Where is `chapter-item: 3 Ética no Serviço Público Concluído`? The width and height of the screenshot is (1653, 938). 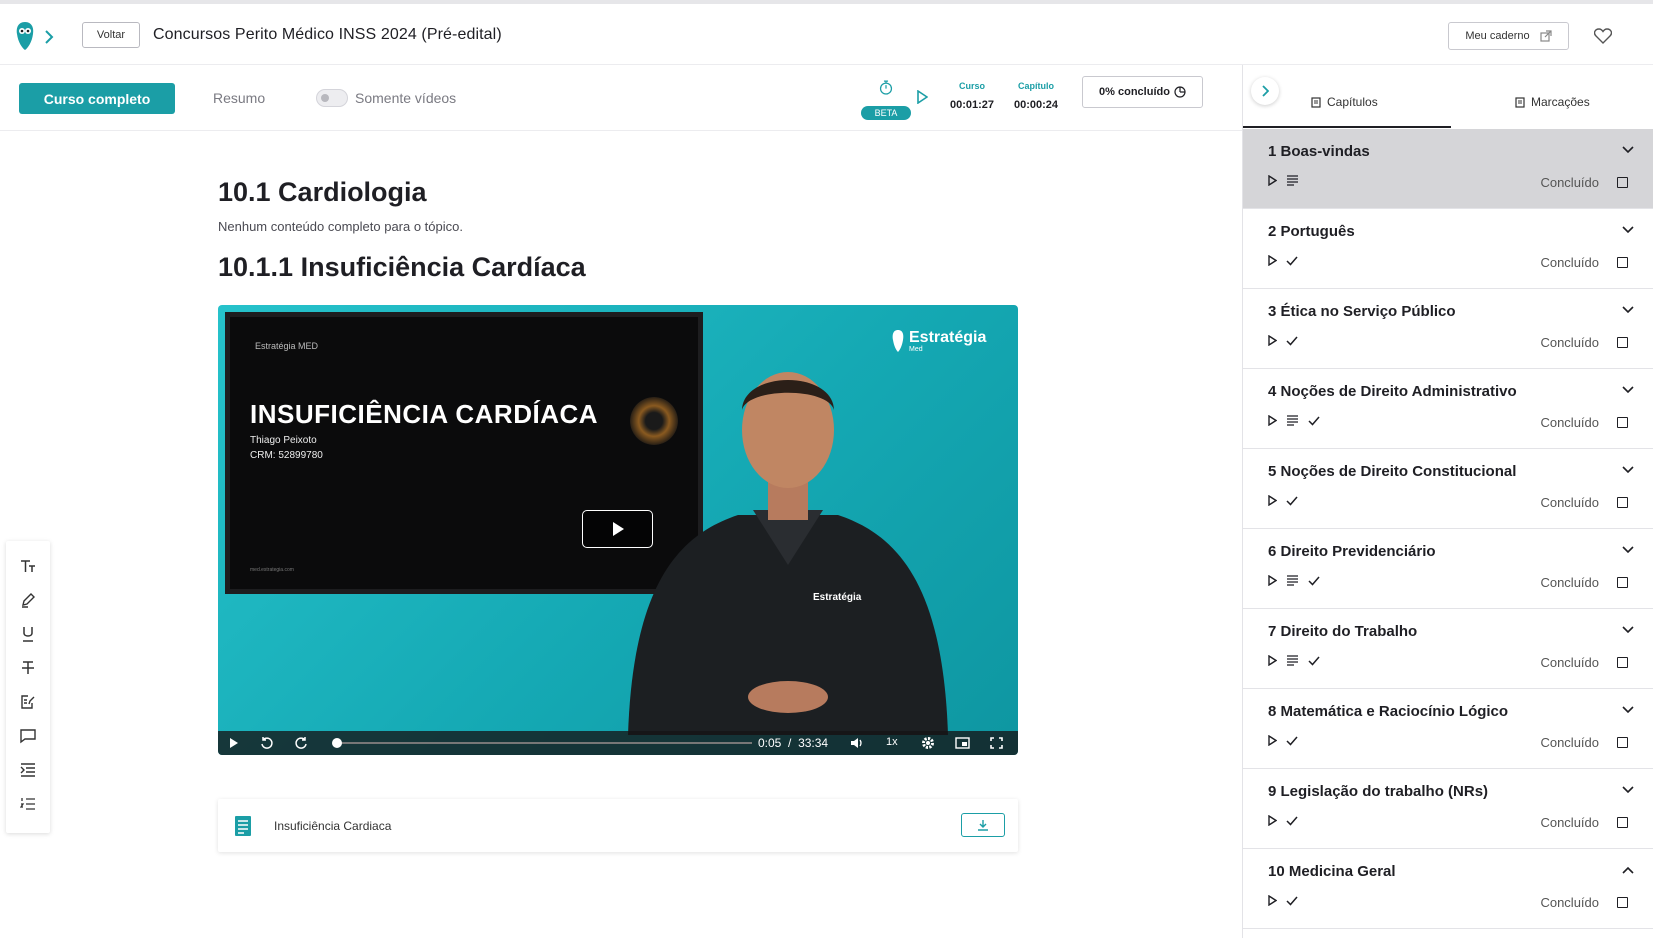
chapter-item: 3 Ética no Serviço Público Concluído is located at coordinates (1448, 329).